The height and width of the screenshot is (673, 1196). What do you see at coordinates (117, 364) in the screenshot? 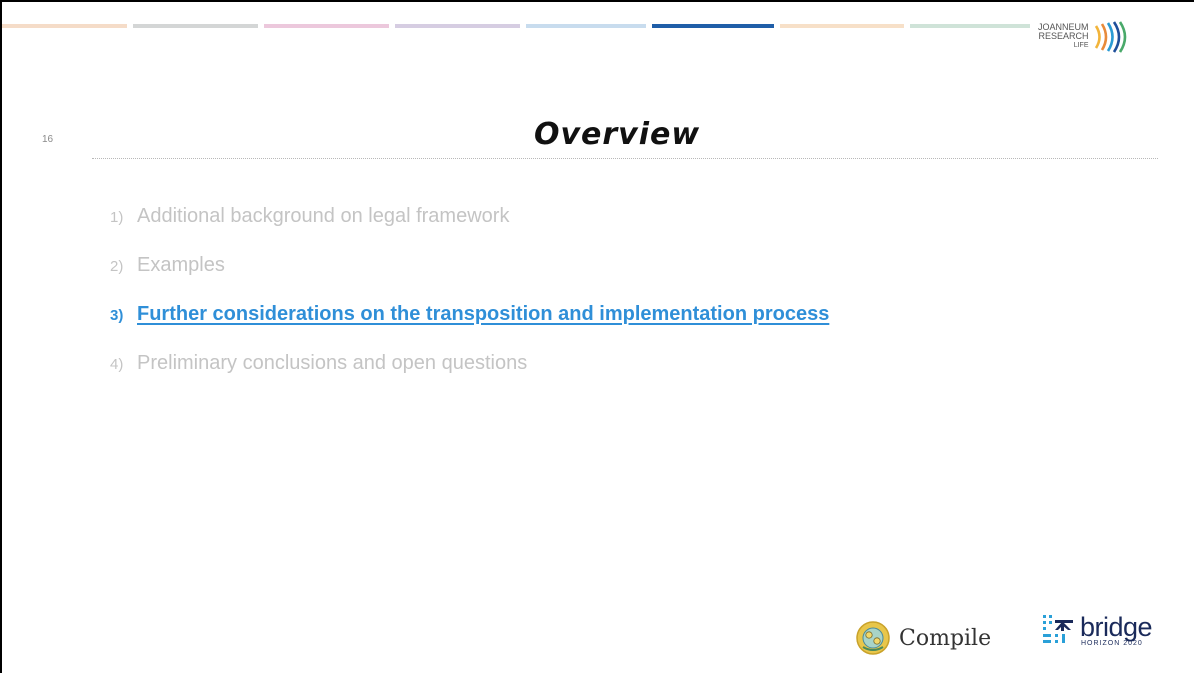
I see `agenda-item-number: 4)` at bounding box center [117, 364].